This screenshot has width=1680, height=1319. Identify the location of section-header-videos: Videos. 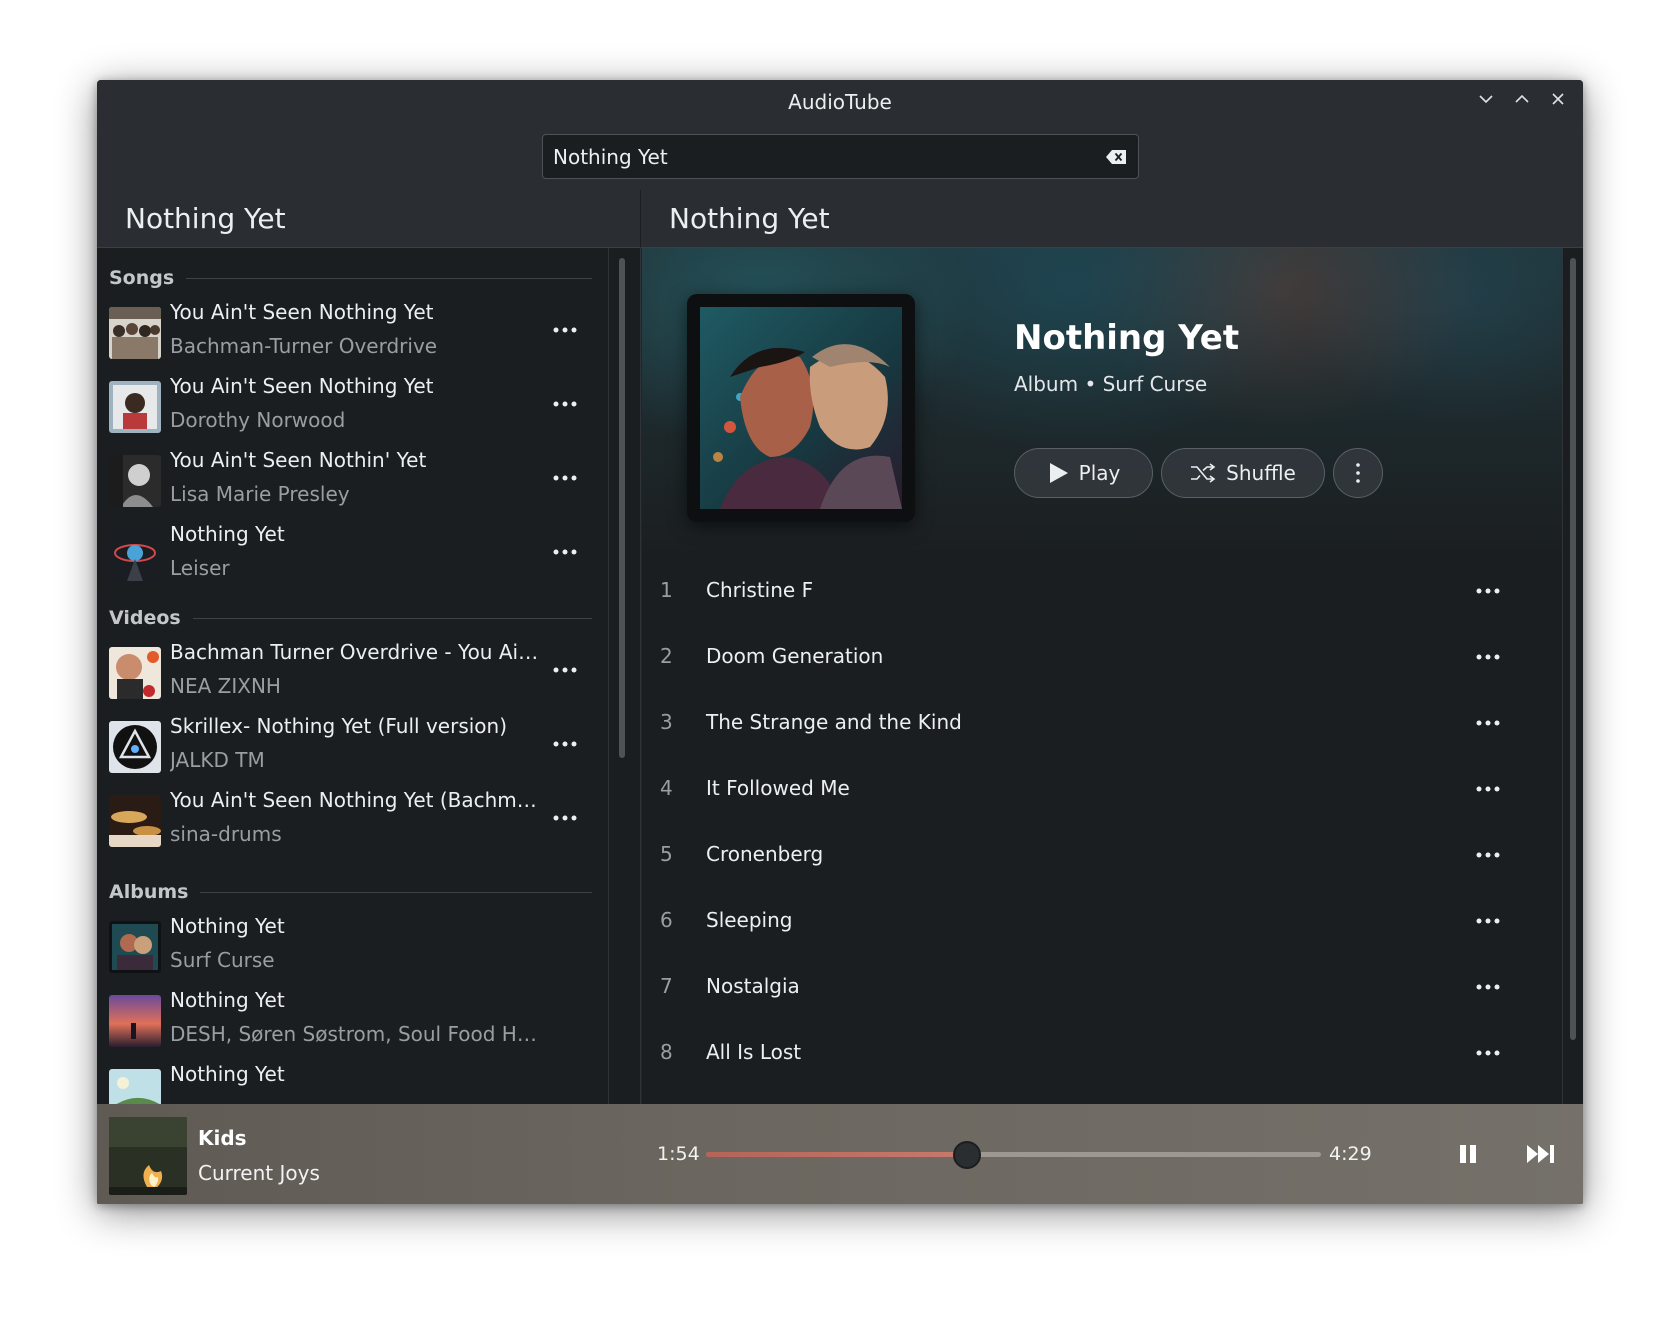
(350, 618).